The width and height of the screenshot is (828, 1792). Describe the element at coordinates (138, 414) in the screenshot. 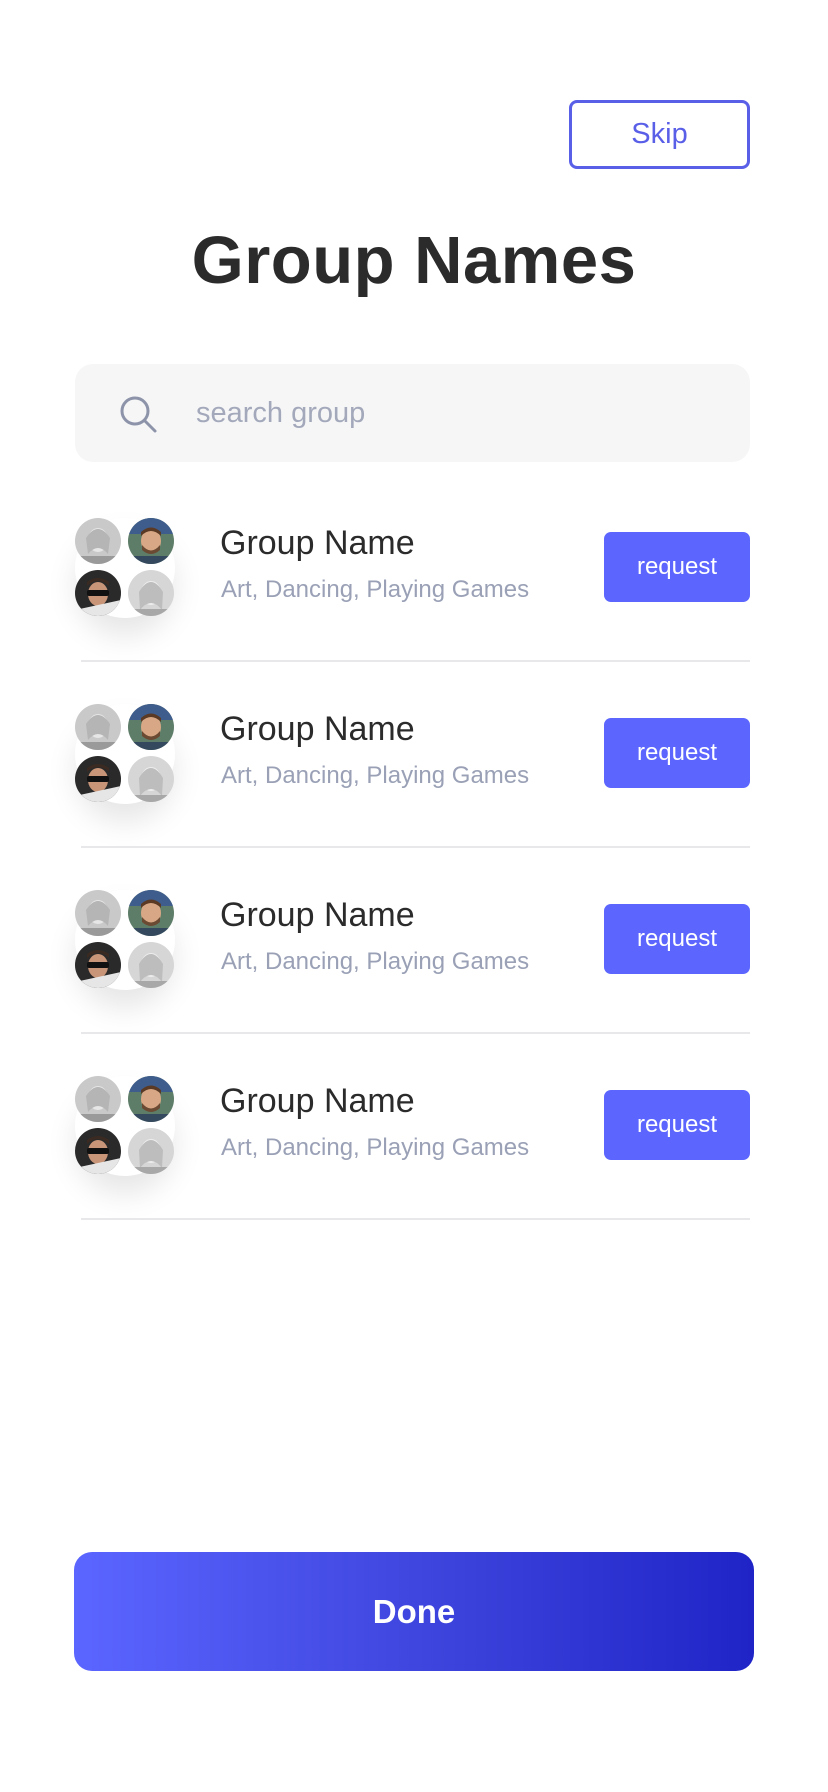

I see `search-icon` at that location.